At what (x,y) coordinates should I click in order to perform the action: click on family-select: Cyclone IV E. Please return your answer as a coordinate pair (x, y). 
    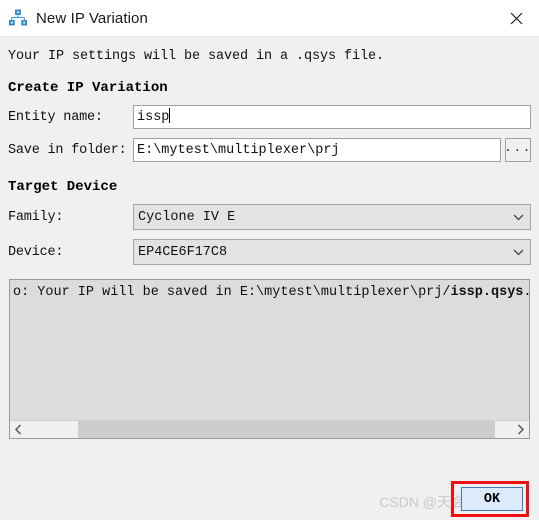
    Looking at the image, I should click on (332, 217).